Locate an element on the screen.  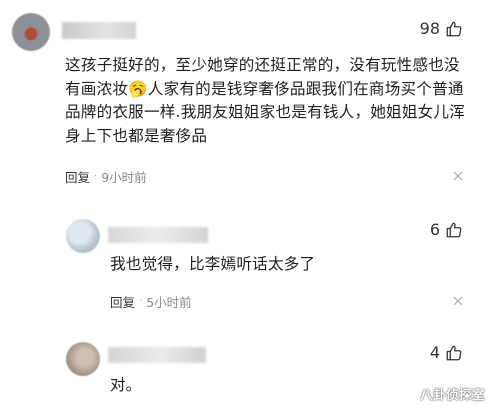
comment-meta: 回复 · 9小时前 is located at coordinates (106, 176).